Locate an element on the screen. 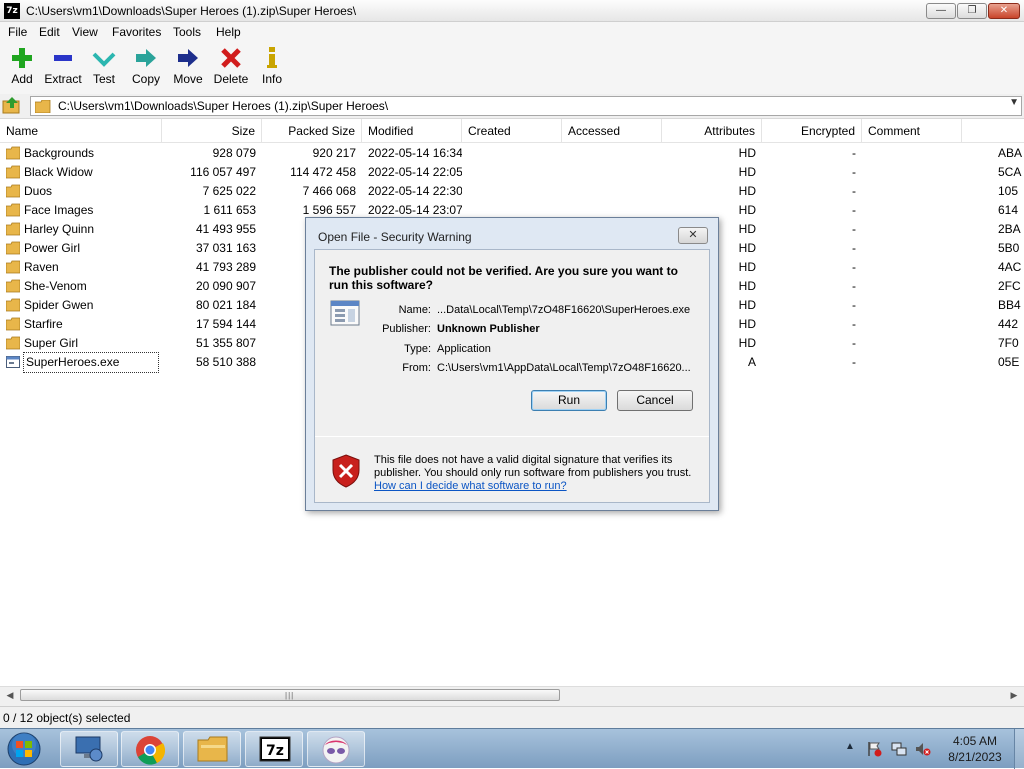 The image size is (1024, 769). volume-muted-icon is located at coordinates (923, 749).